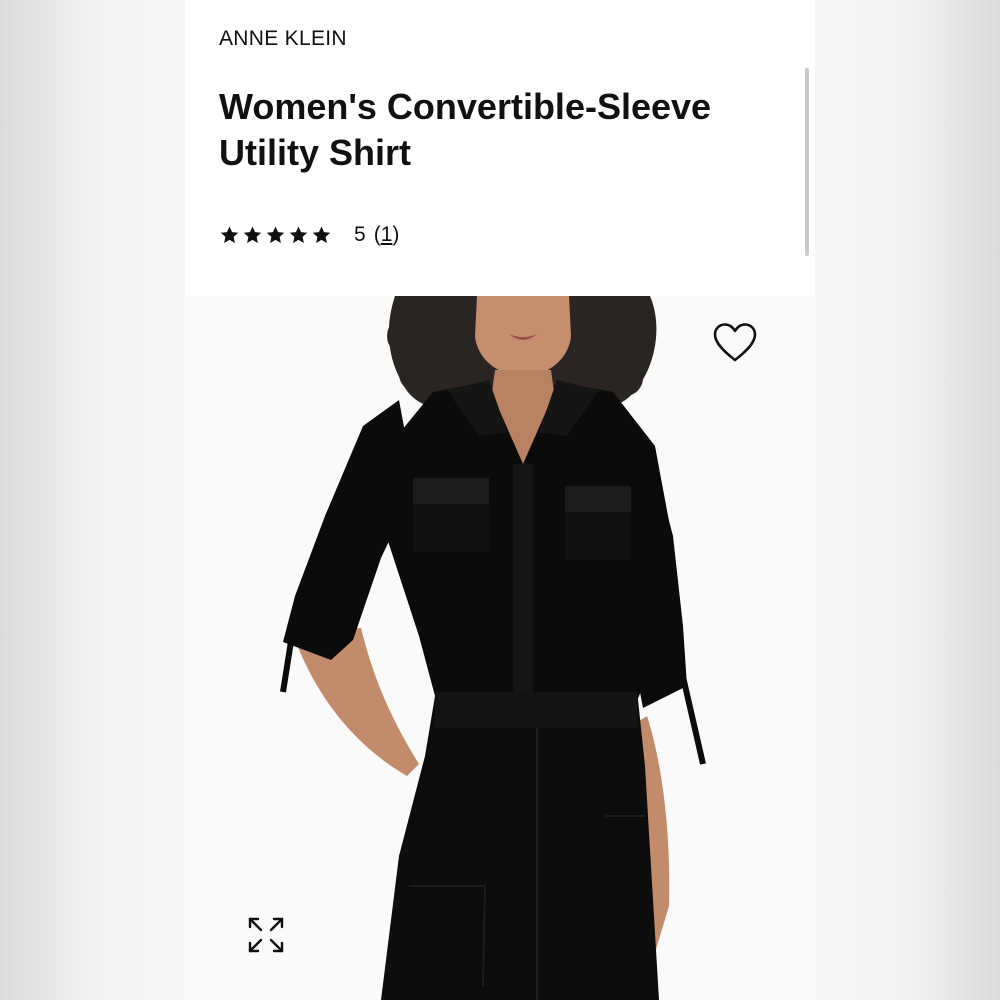 The image size is (1000, 1000). I want to click on heart-outline-icon, so click(735, 343).